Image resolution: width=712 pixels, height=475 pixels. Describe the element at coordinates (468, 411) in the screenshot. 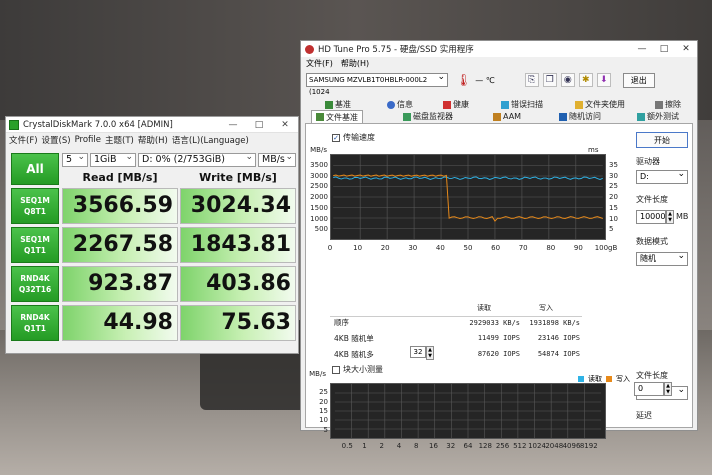

I see `block-size-graph` at that location.